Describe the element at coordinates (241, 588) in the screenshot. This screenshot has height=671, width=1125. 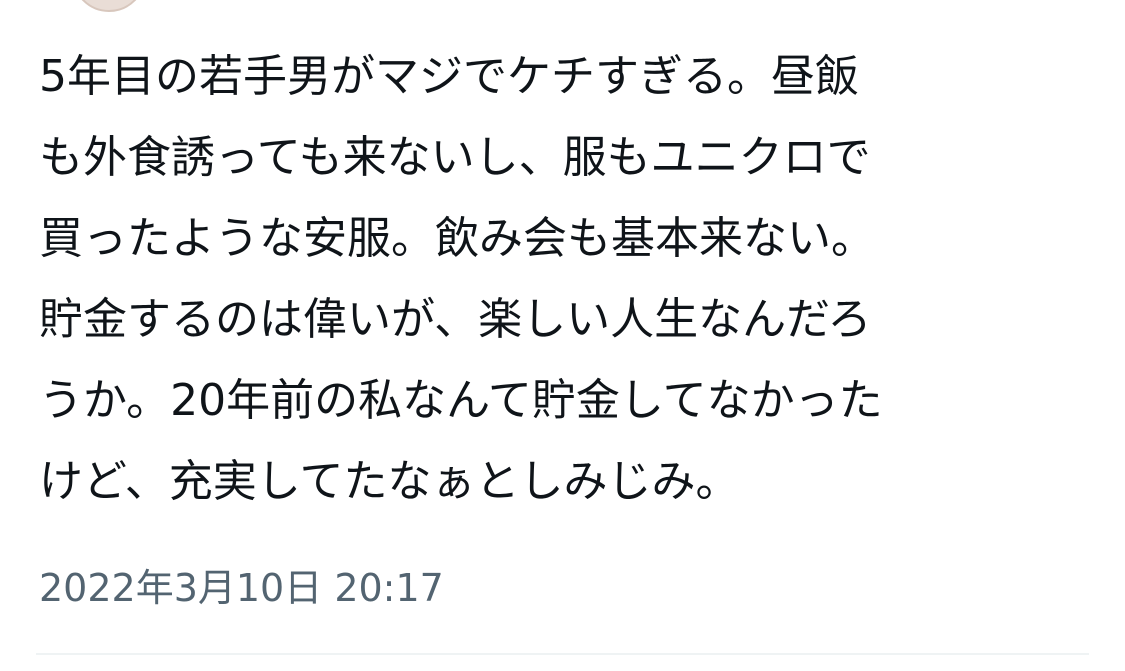
I see `tweet-timestamp: 2022年3月10日 20:17` at that location.